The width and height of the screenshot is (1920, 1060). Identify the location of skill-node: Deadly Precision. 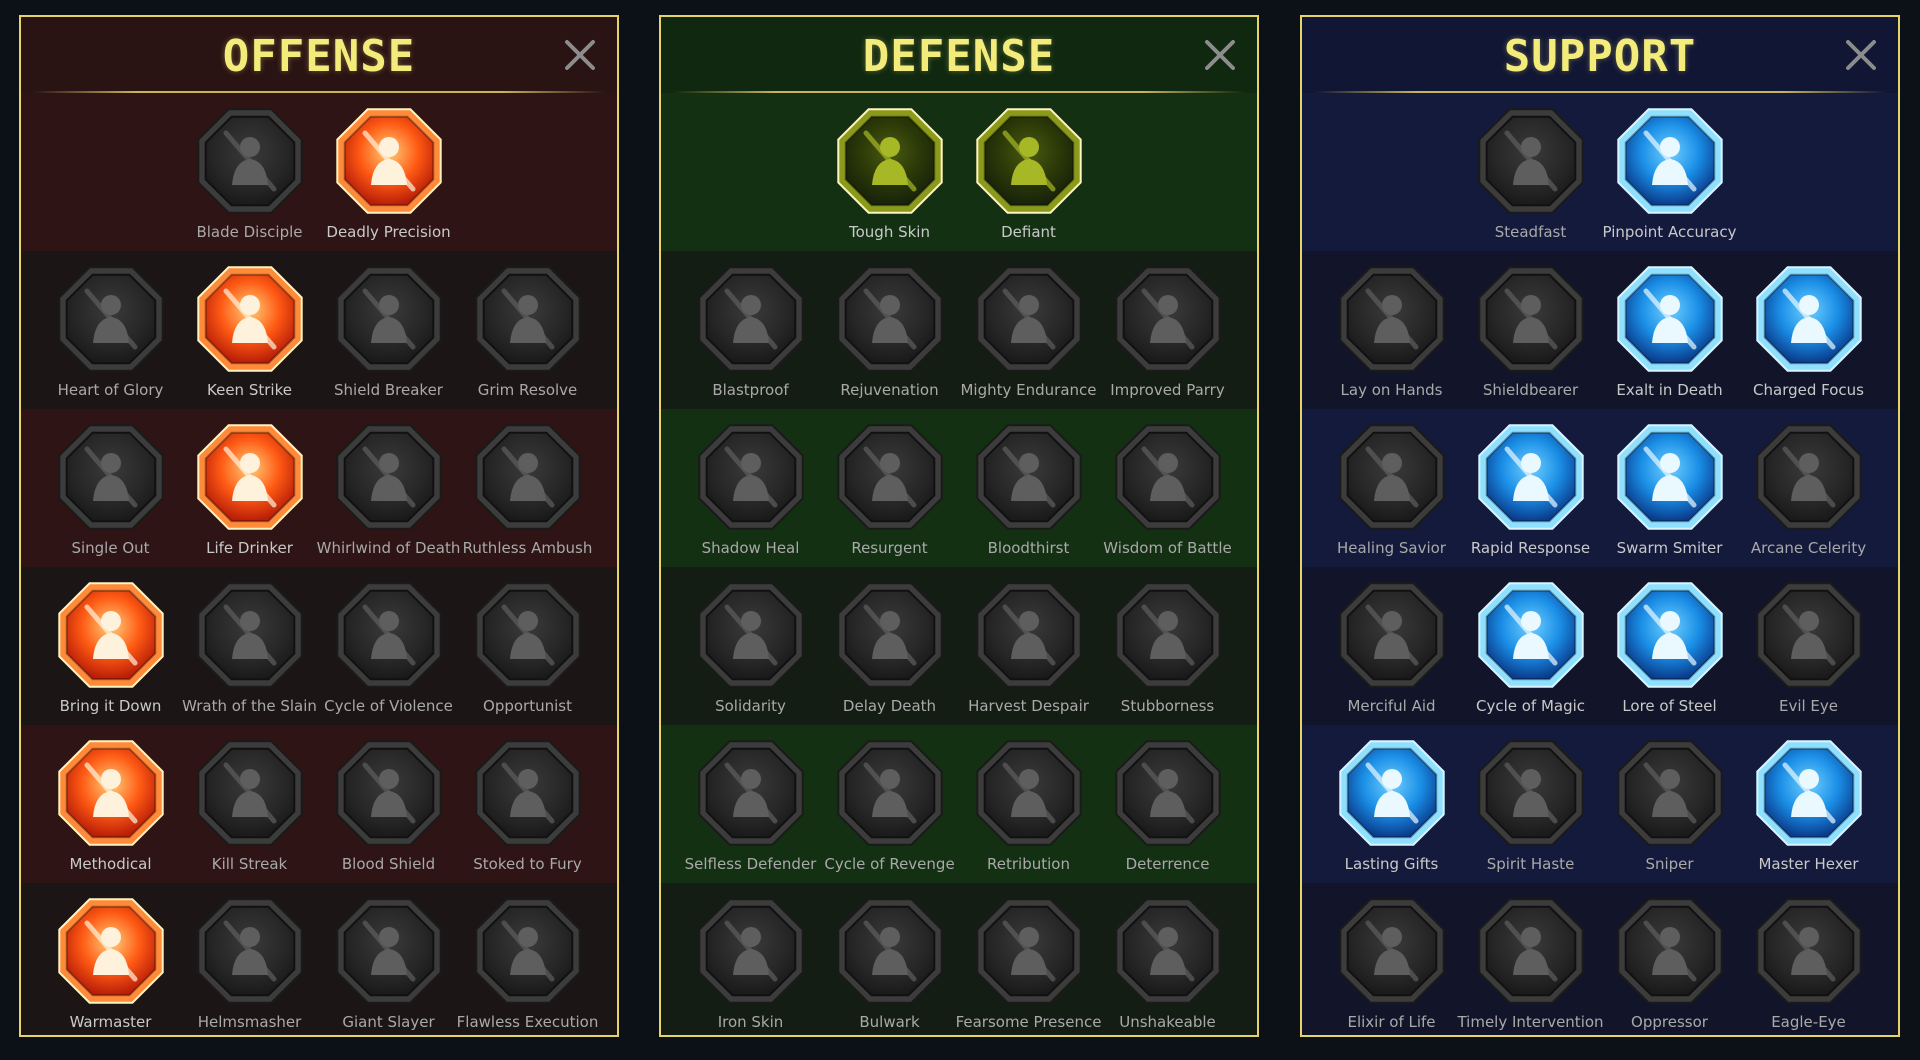
(388, 177).